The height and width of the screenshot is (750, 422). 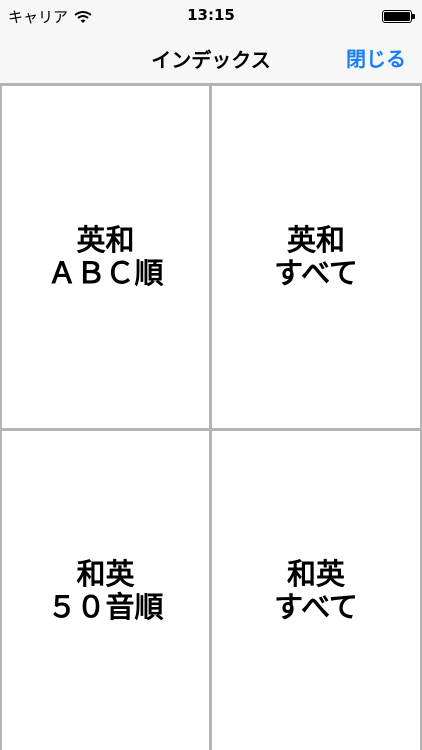 What do you see at coordinates (105, 273) in the screenshot?
I see `cell-subtitle: ＡＢＣ順` at bounding box center [105, 273].